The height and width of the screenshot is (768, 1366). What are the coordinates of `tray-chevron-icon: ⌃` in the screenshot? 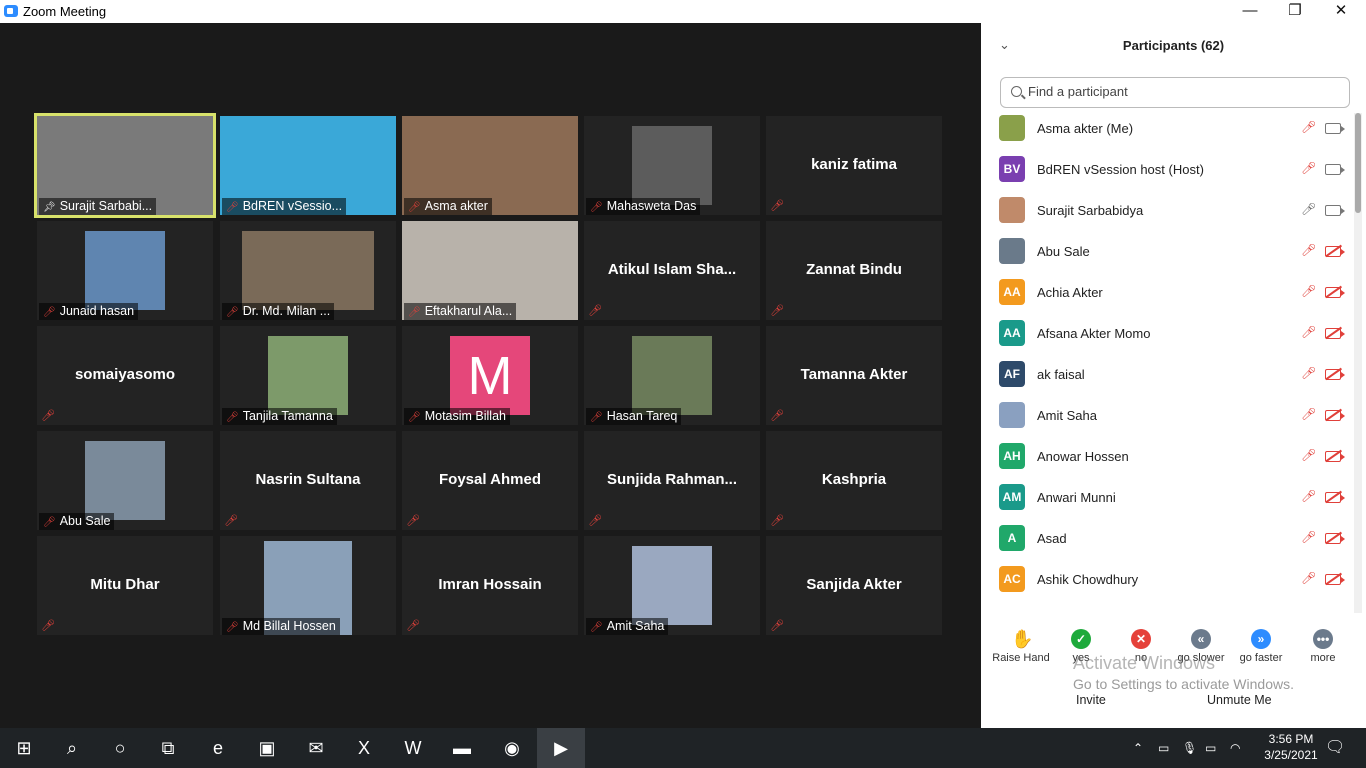 It's located at (1138, 748).